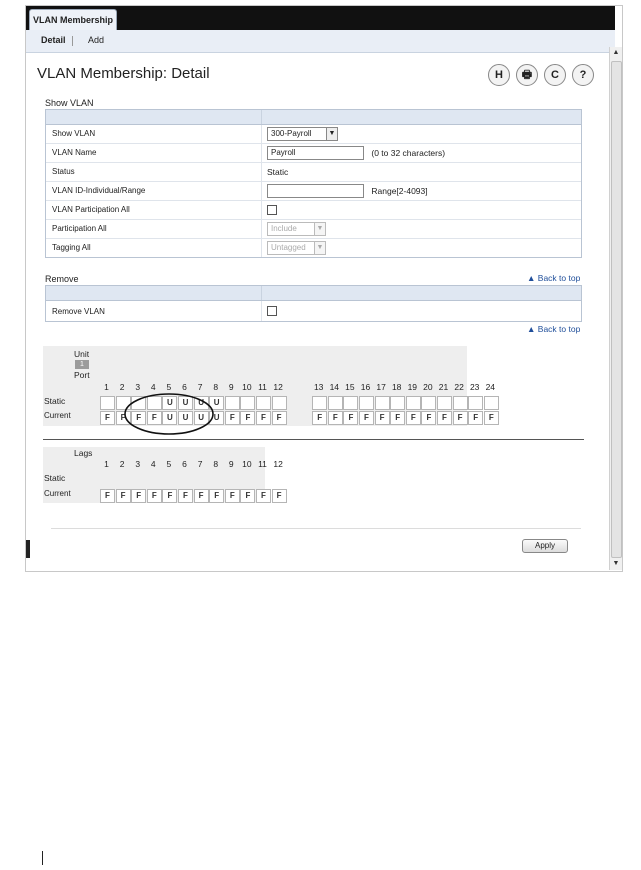 The width and height of the screenshot is (641, 870). Describe the element at coordinates (73, 20) in the screenshot. I see `tab-vlan-membership: VLAN Membership` at that location.